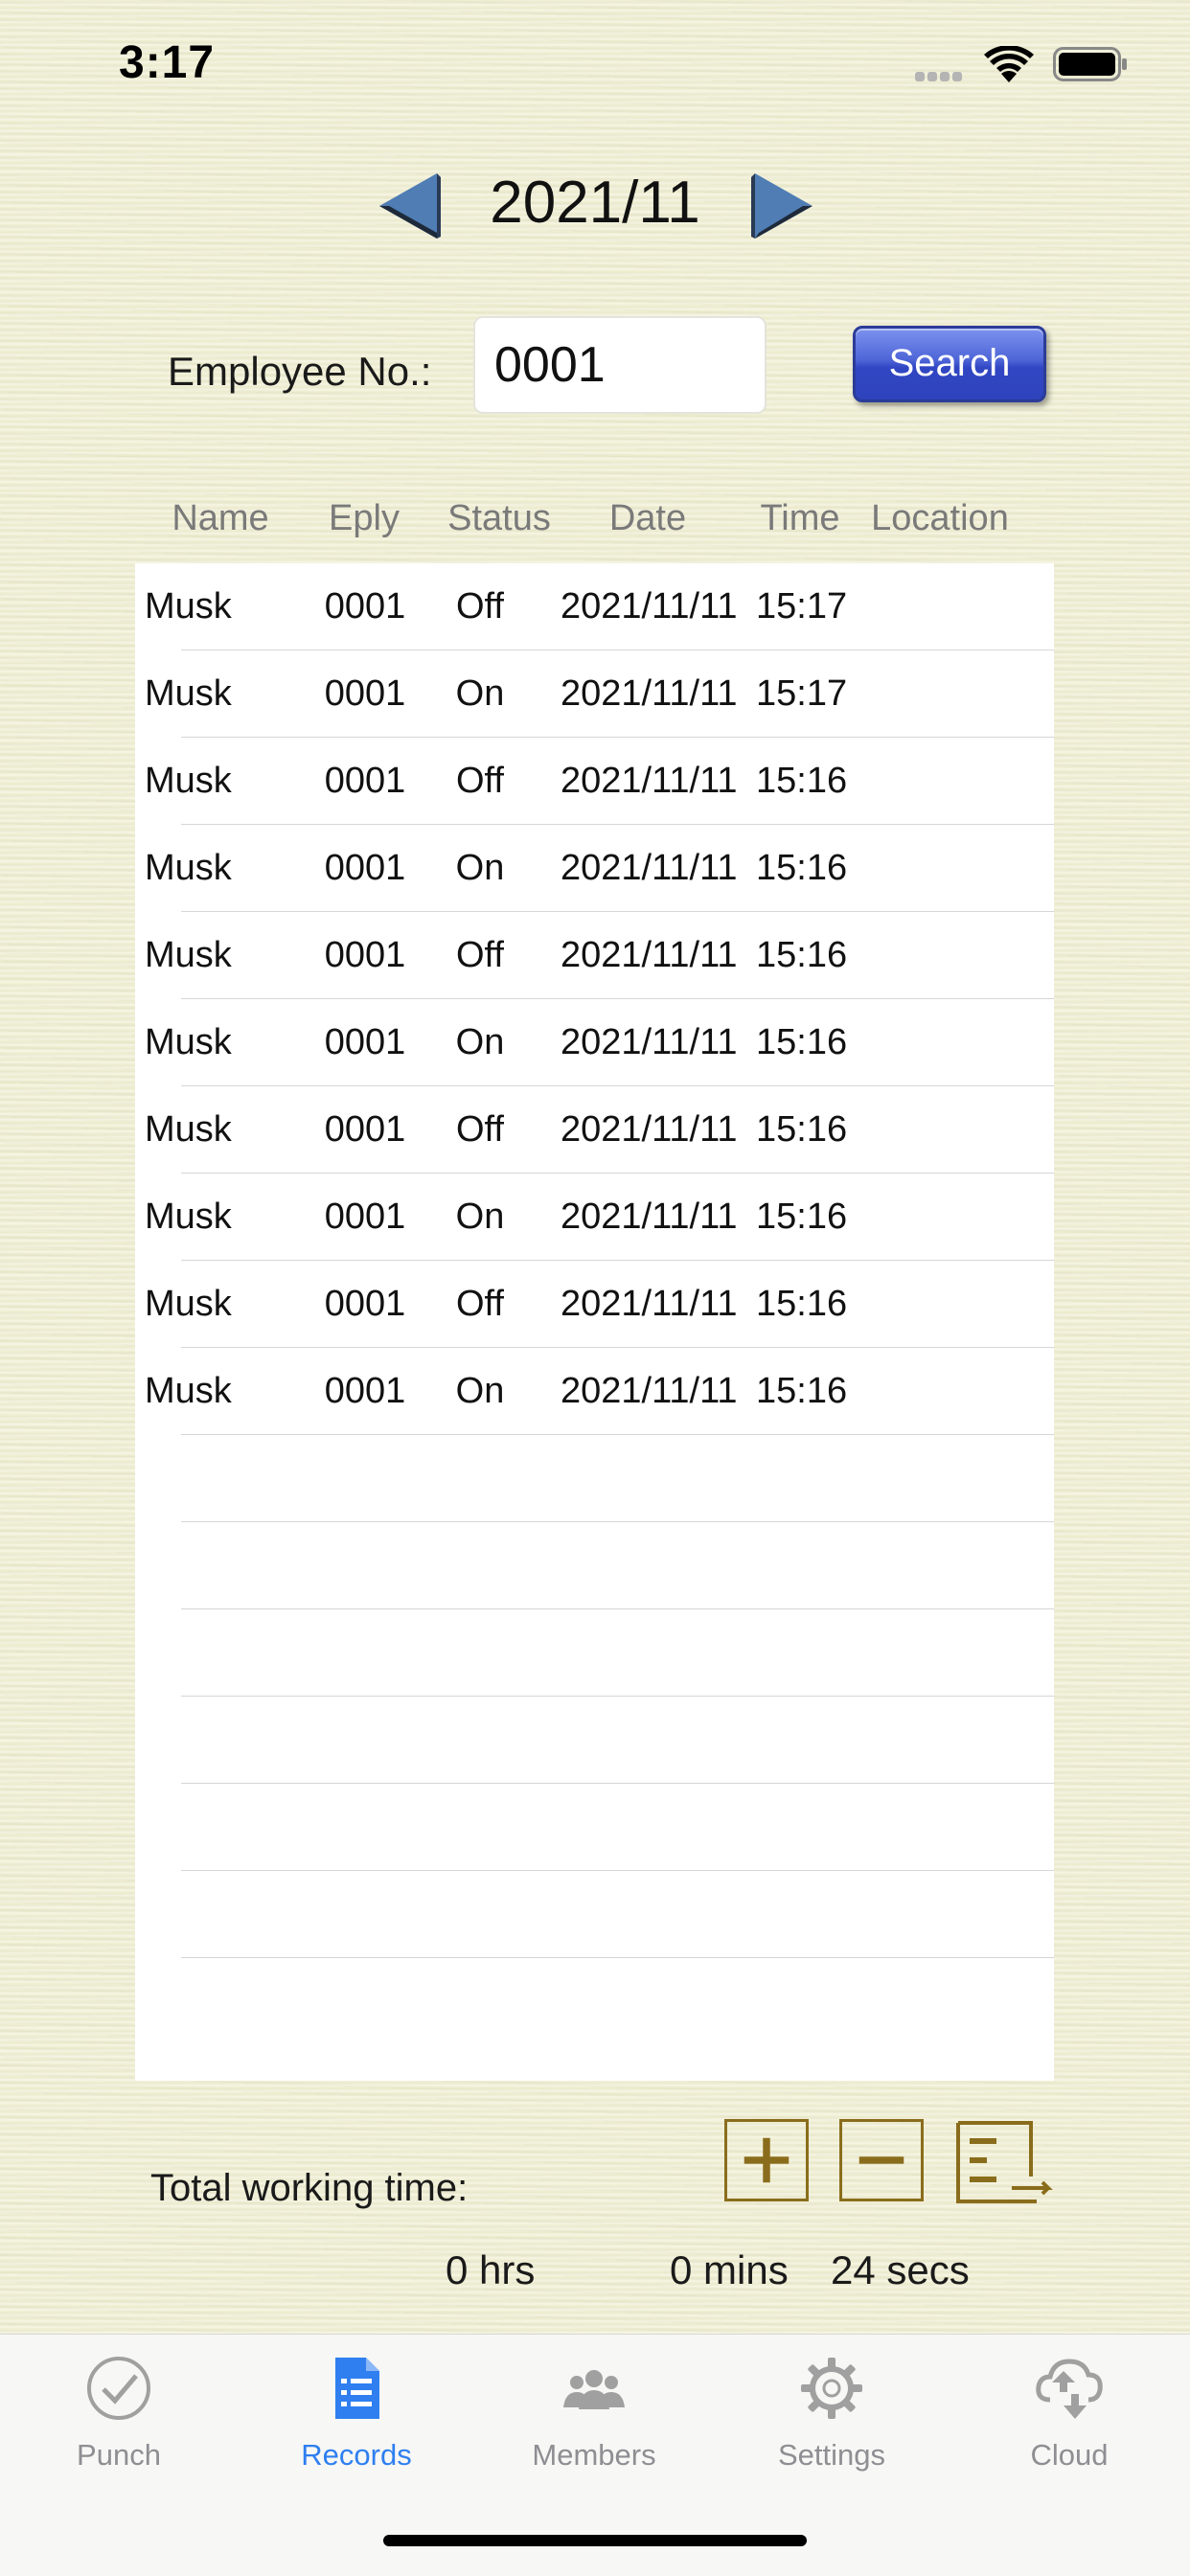  I want to click on tab-settings: Settings, so click(832, 2416).